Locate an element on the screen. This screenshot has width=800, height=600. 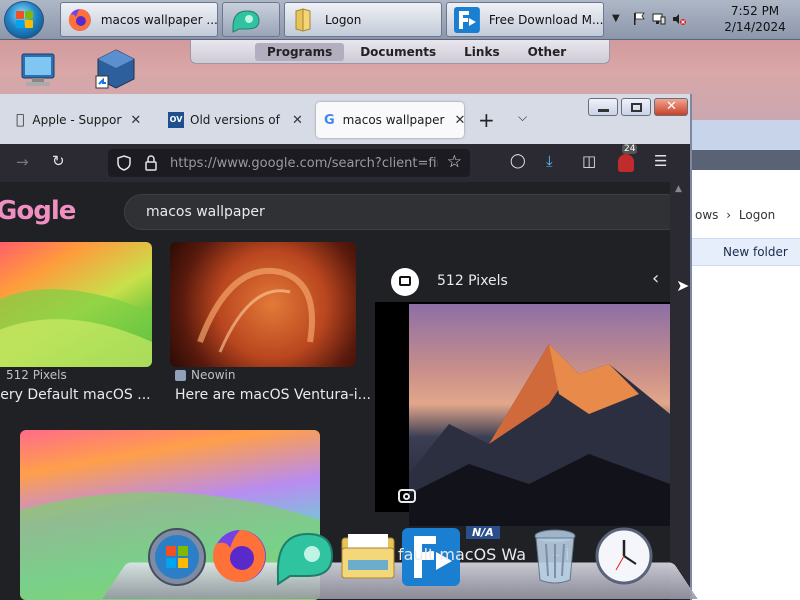
start-button is located at coordinates (24, 20).